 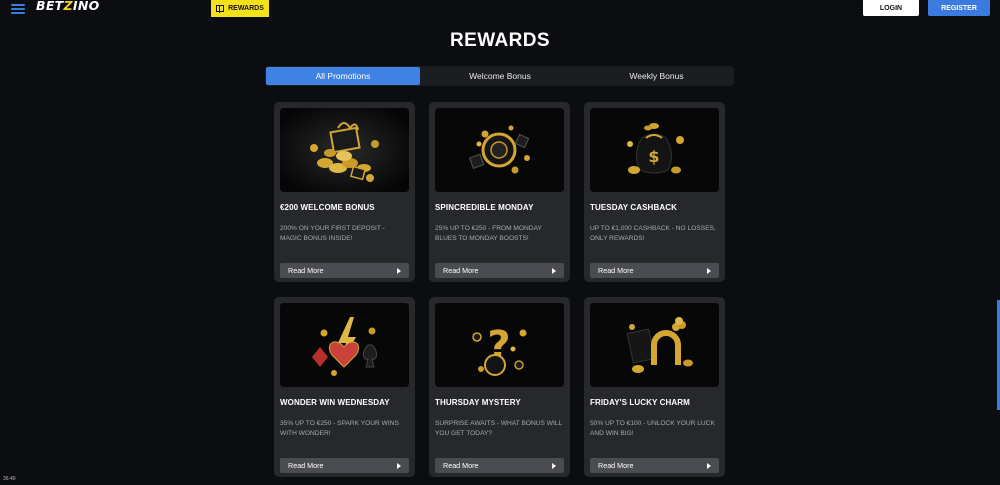 What do you see at coordinates (656, 76) in the screenshot?
I see `tab-weekly-bonus: Weekly Bonus` at bounding box center [656, 76].